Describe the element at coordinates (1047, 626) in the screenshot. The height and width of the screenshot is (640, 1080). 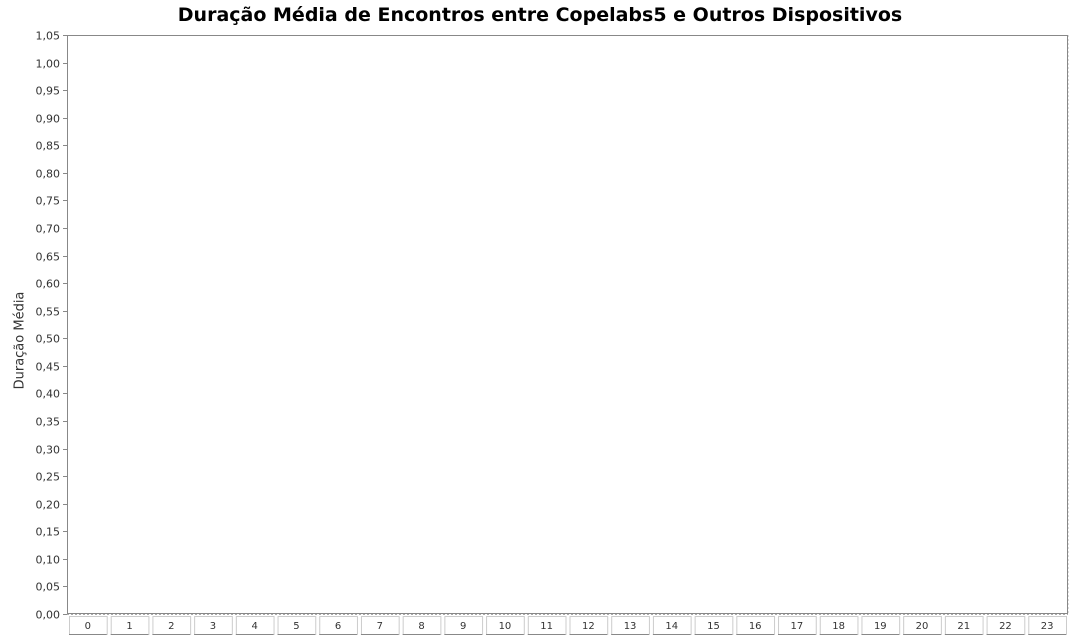
I see `x-tick-label: 23` at that location.